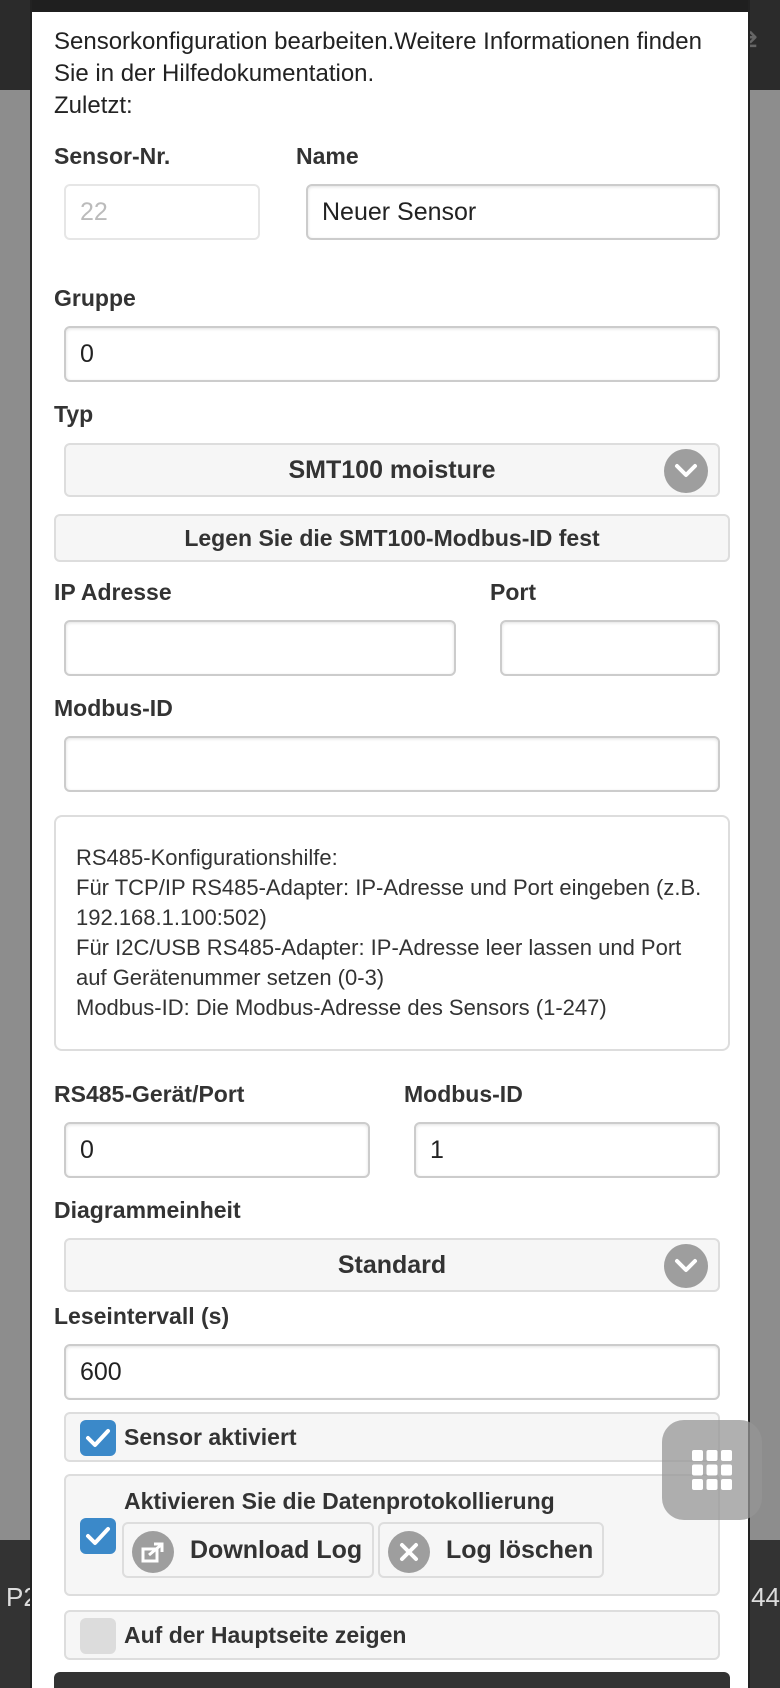 This screenshot has width=780, height=1688. I want to click on rs485-device-label: RS485-Gerät/Port, so click(149, 1094).